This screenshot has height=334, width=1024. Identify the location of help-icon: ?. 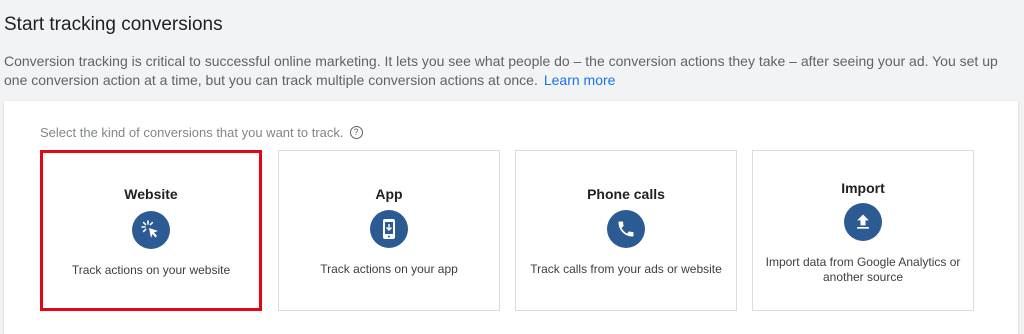
(356, 132).